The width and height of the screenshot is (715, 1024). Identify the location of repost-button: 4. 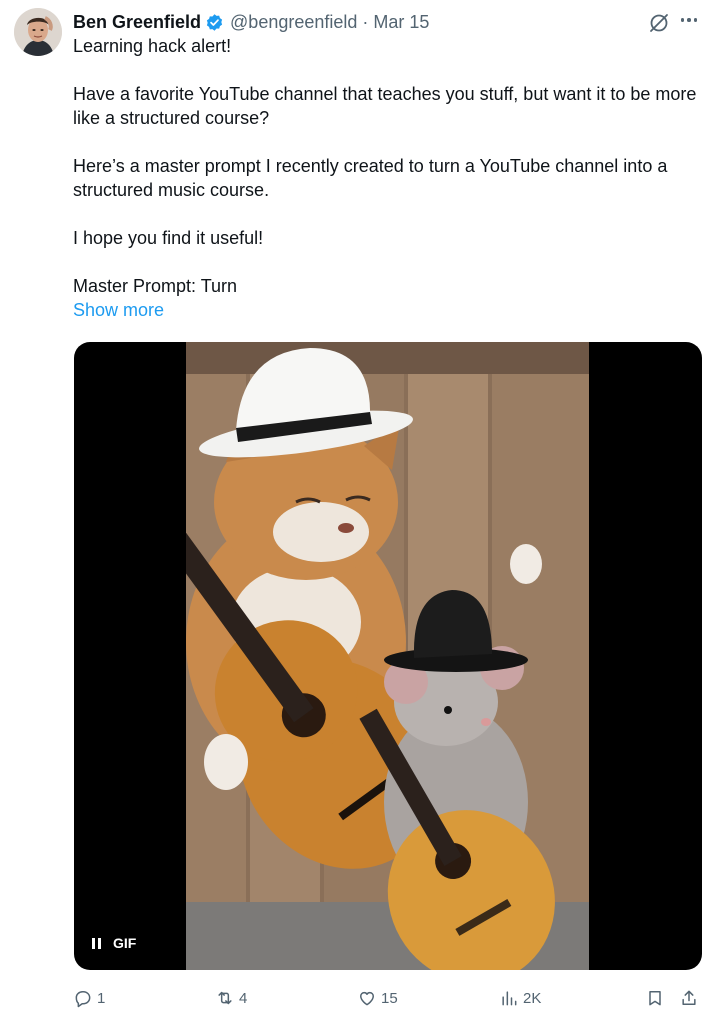
(231, 998).